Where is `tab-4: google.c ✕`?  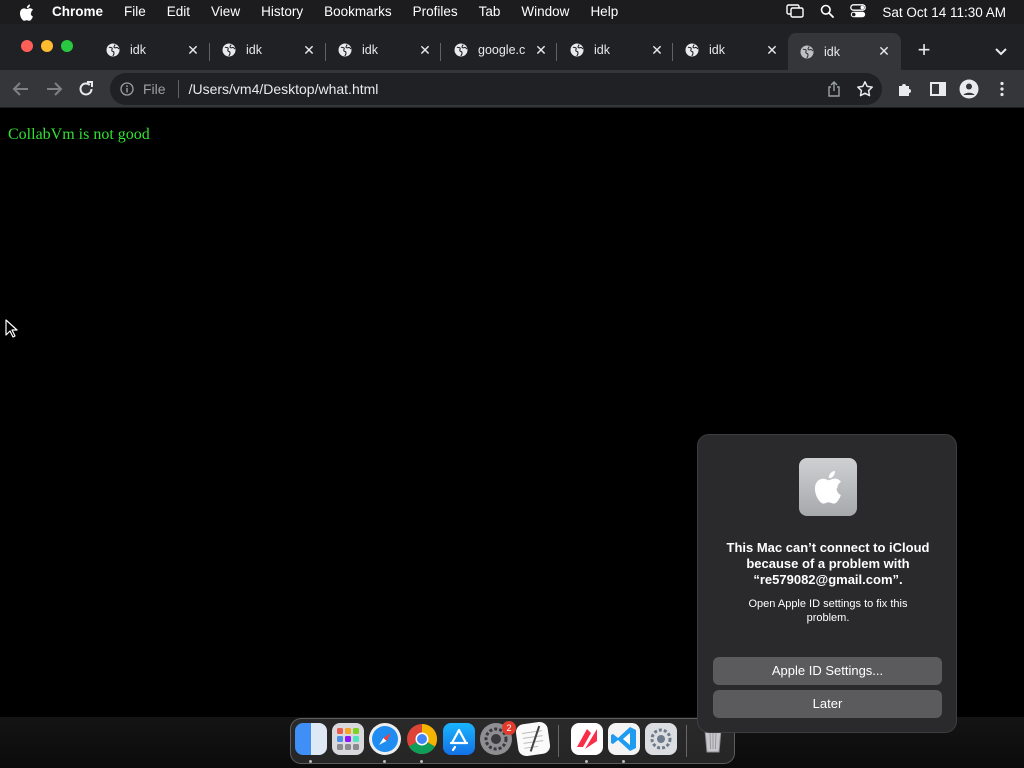 tab-4: google.c ✕ is located at coordinates (501, 50).